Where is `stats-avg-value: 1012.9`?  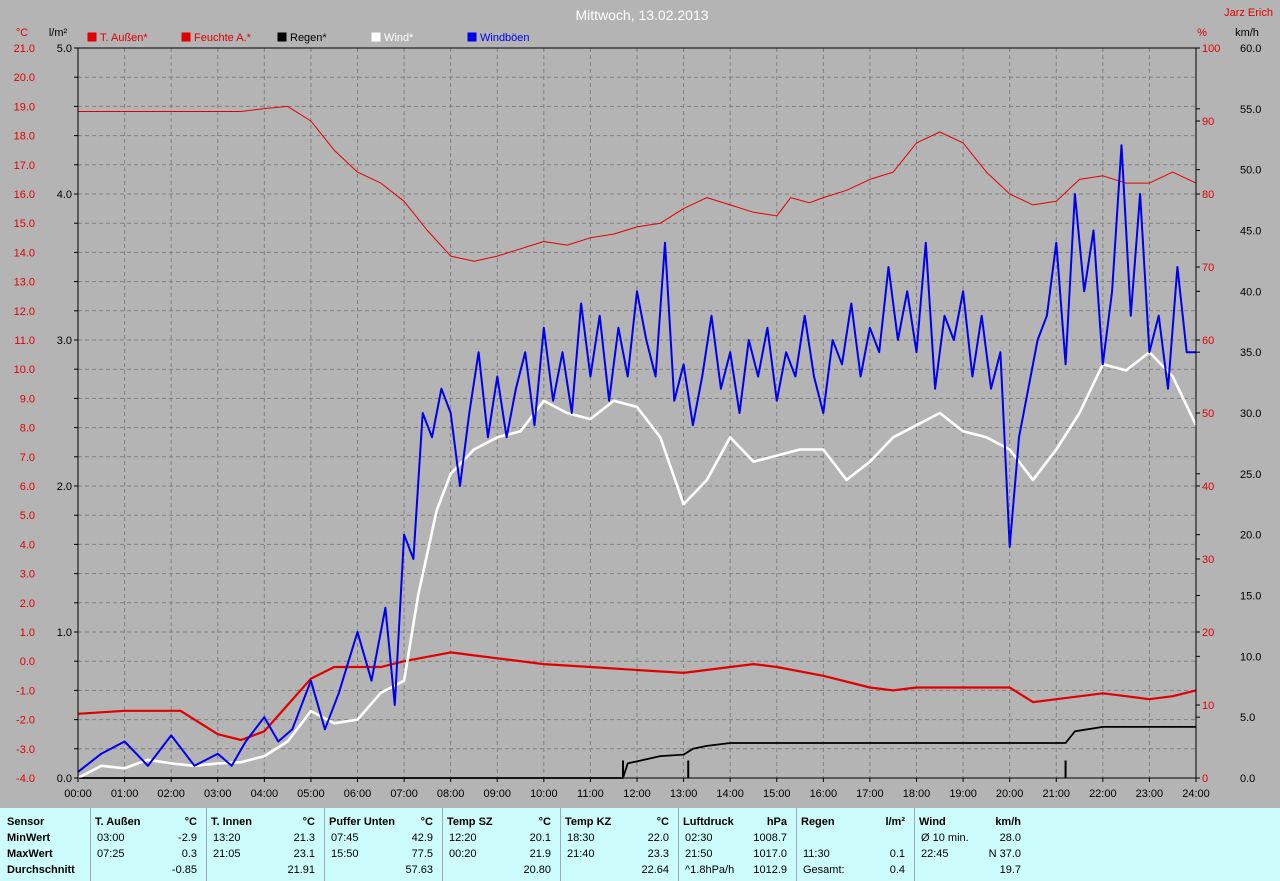
stats-avg-value: 1012.9 is located at coordinates (770, 870).